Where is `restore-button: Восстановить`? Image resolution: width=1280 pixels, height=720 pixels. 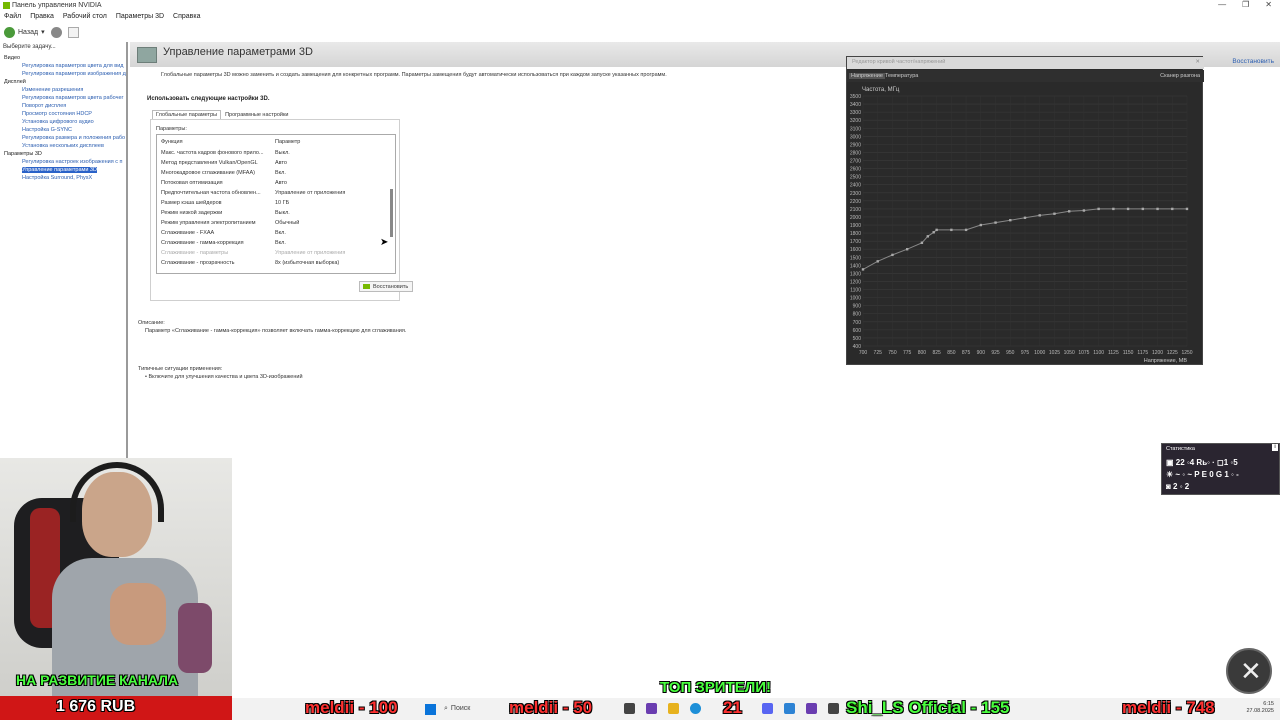 restore-button: Восстановить is located at coordinates (386, 286).